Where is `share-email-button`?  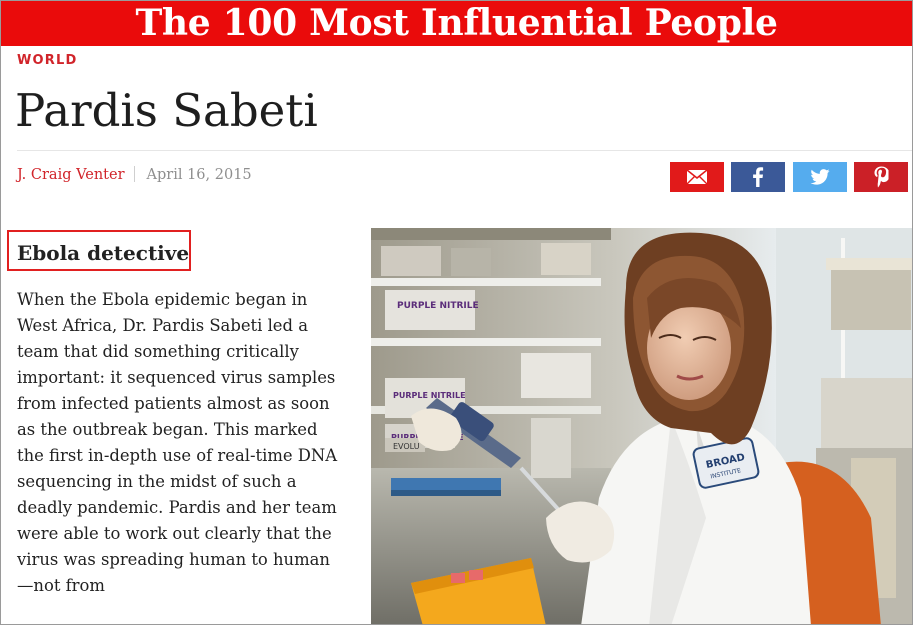 share-email-button is located at coordinates (697, 177).